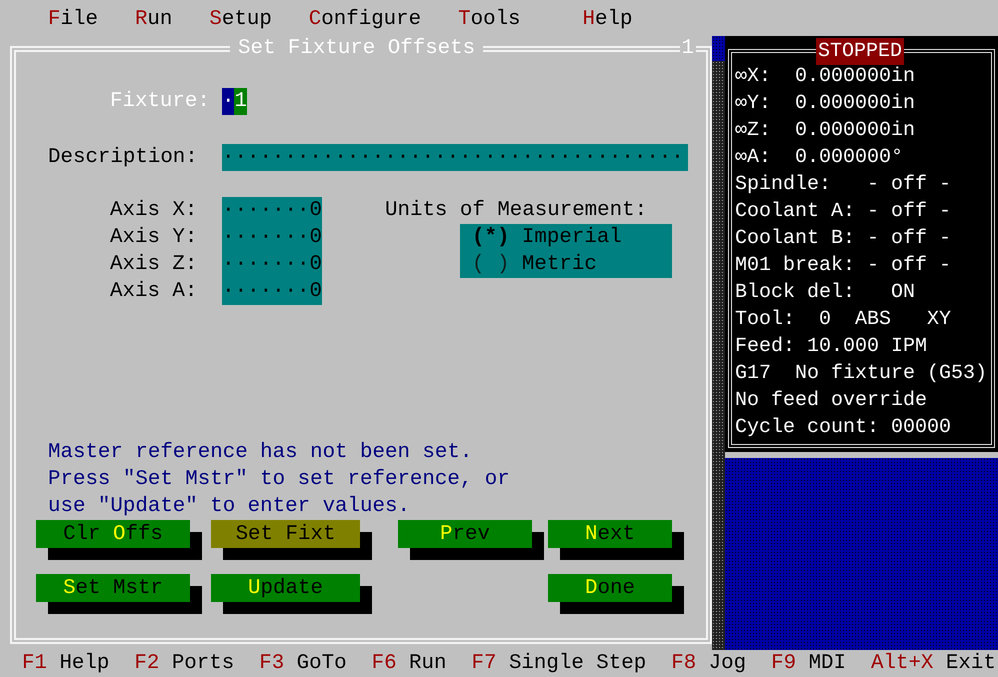 The width and height of the screenshot is (998, 677). Describe the element at coordinates (825, 293) in the screenshot. I see `status-line: Block del: ON` at that location.